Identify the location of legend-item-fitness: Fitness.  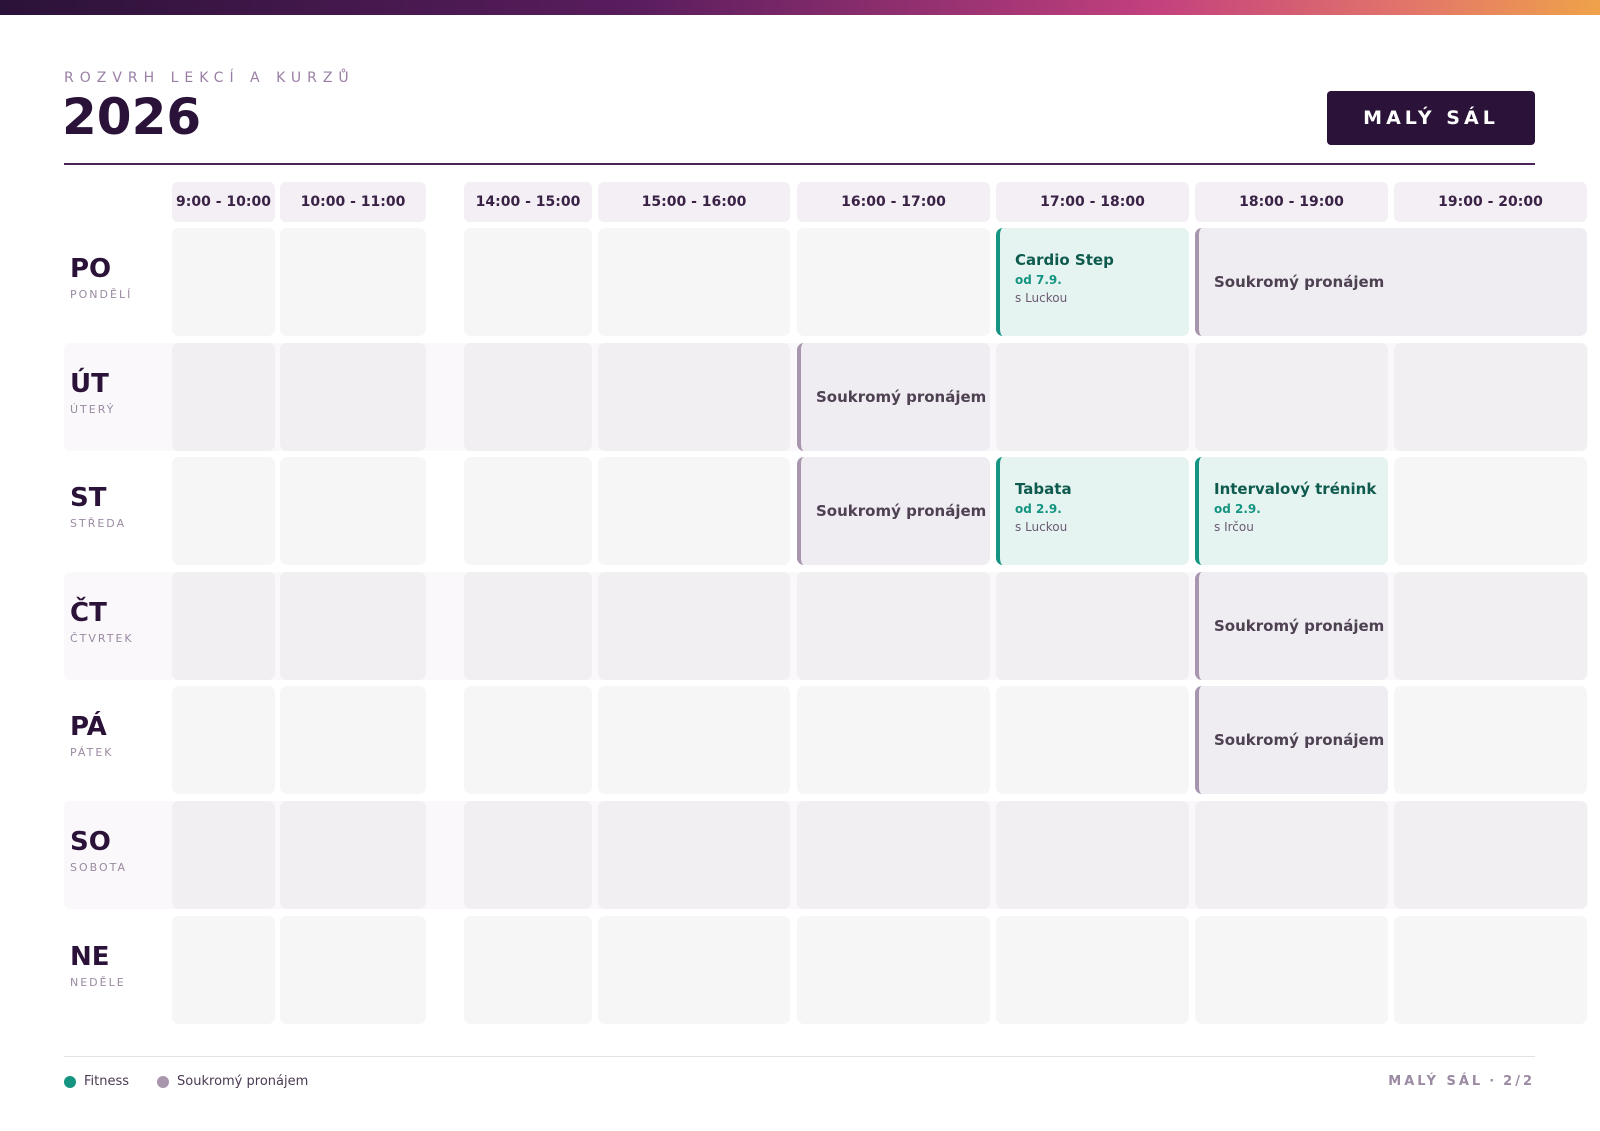
(96, 1081).